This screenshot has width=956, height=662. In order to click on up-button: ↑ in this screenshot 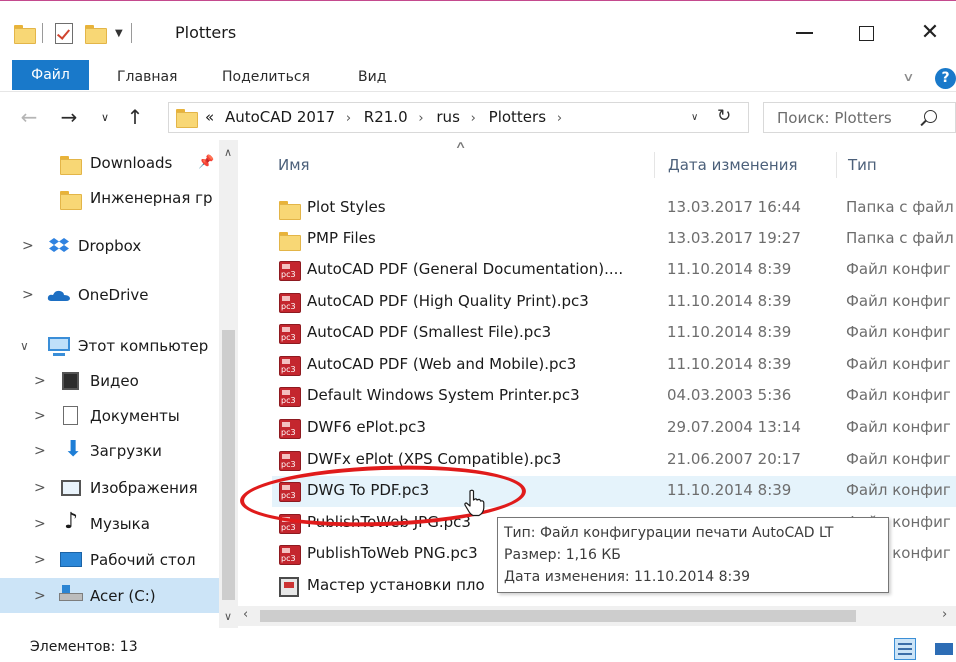, I will do `click(135, 117)`.